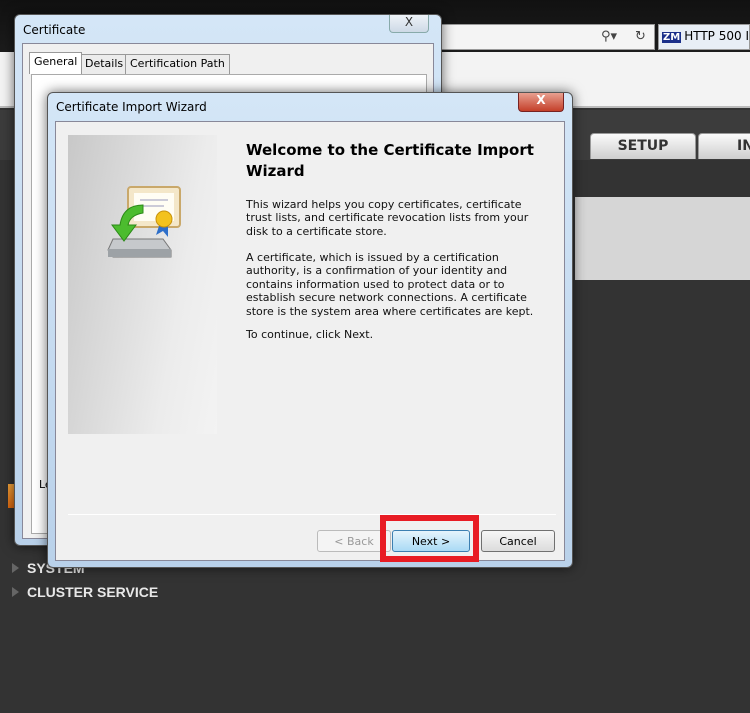 The width and height of the screenshot is (750, 713). I want to click on wizard-banner, so click(142, 284).